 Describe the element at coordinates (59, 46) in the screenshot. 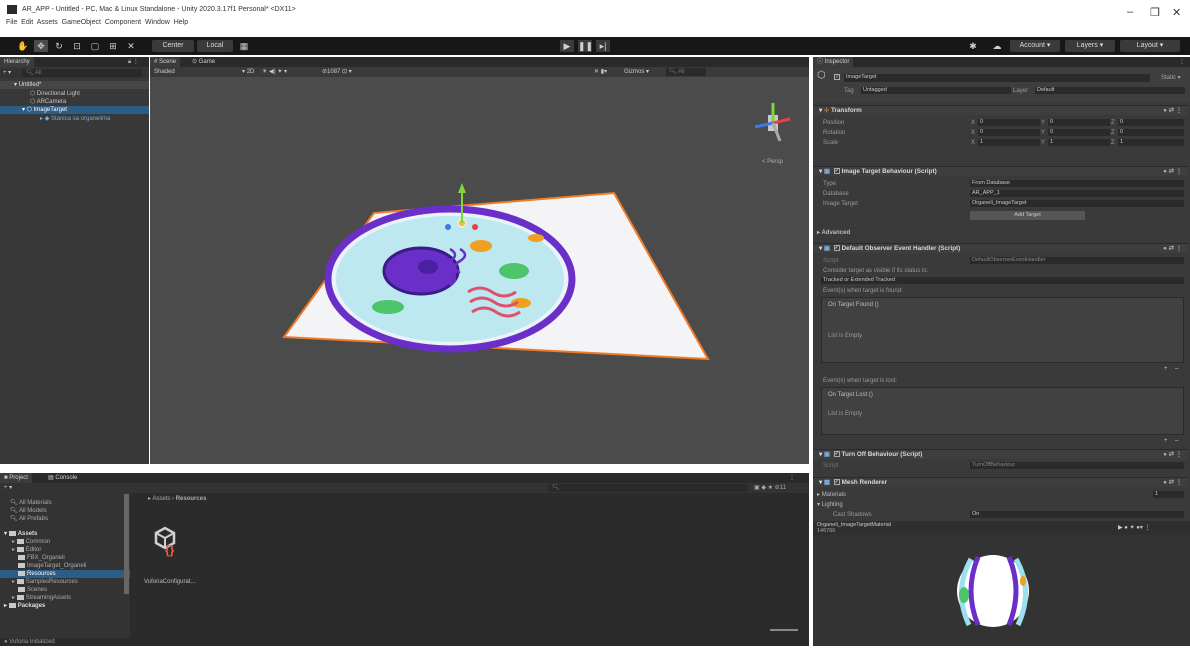

I see `rotate-tool-icon: ↻` at that location.